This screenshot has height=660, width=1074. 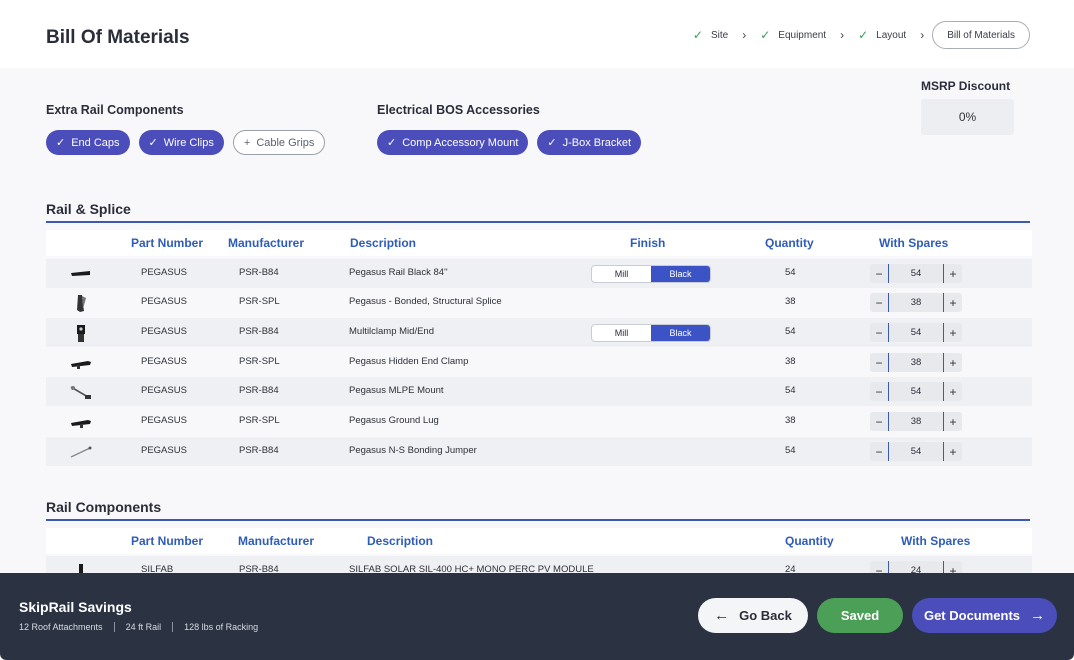 I want to click on chip-label: Wire Clips, so click(x=188, y=142).